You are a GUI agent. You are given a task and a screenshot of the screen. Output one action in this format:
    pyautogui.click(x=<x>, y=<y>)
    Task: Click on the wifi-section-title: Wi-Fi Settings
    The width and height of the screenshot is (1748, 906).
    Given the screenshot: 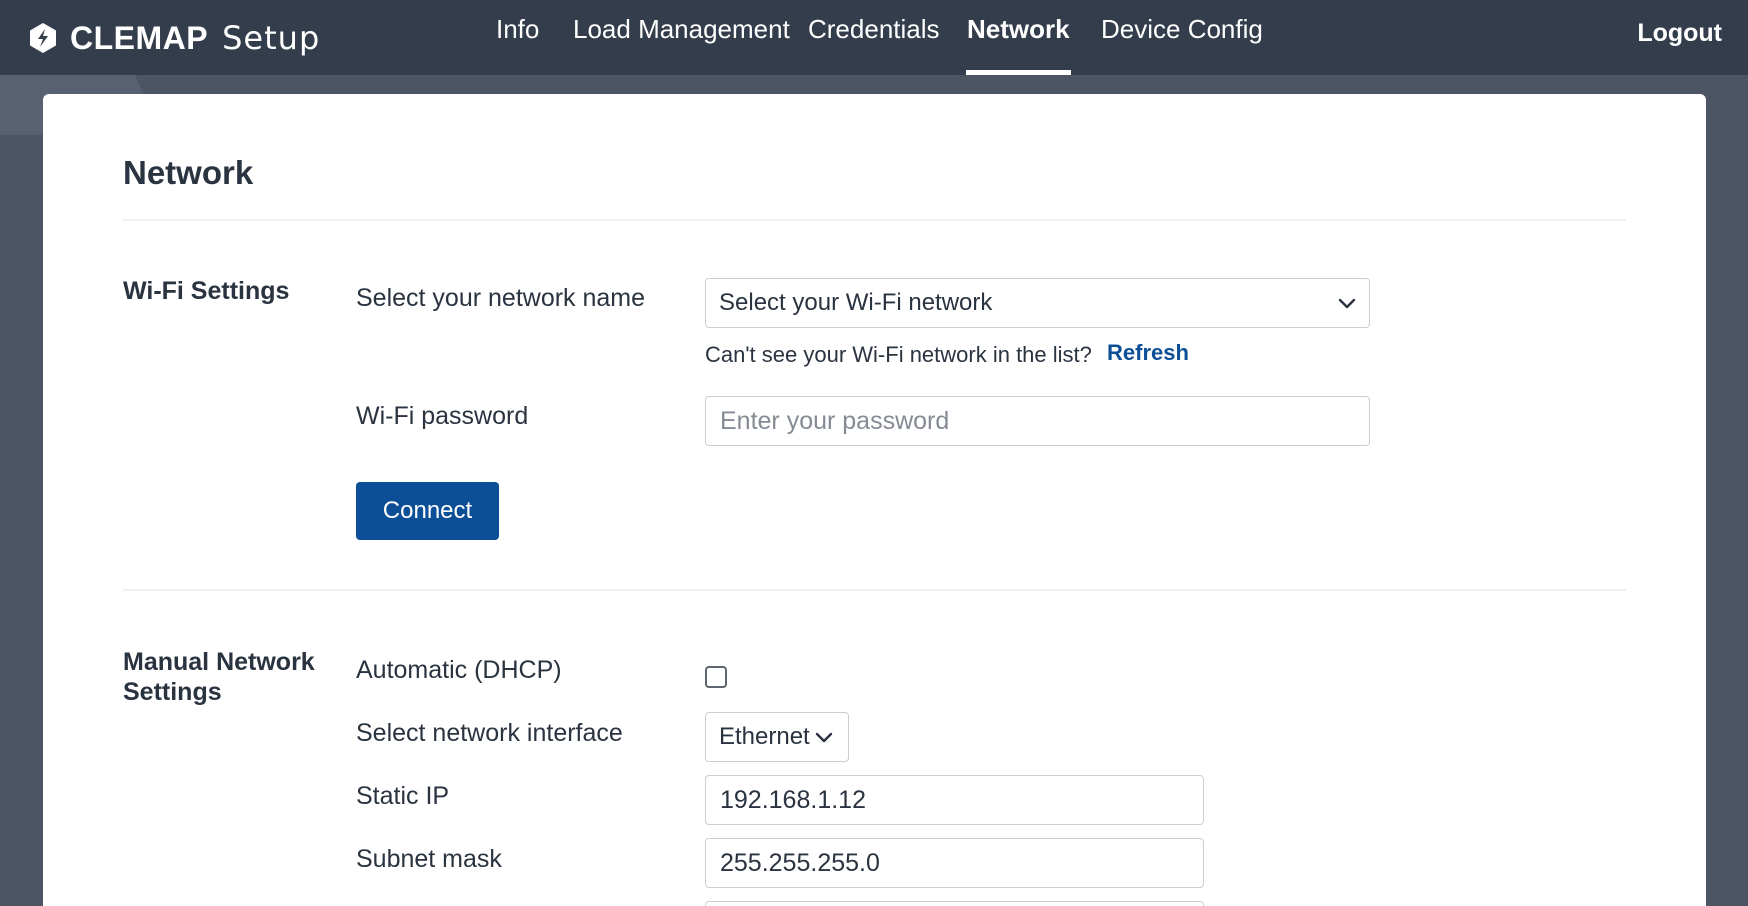 What is the action you would take?
    pyautogui.click(x=206, y=291)
    